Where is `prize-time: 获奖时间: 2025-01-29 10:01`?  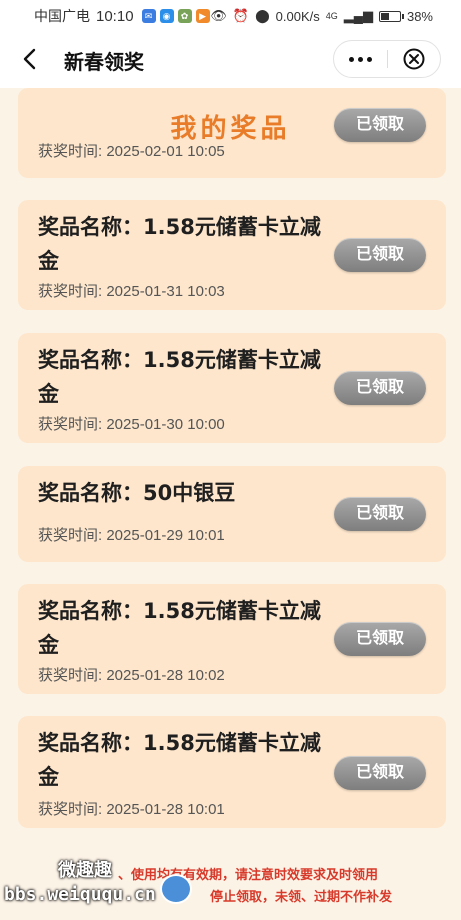 prize-time: 获奖时间: 2025-01-29 10:01 is located at coordinates (131, 534).